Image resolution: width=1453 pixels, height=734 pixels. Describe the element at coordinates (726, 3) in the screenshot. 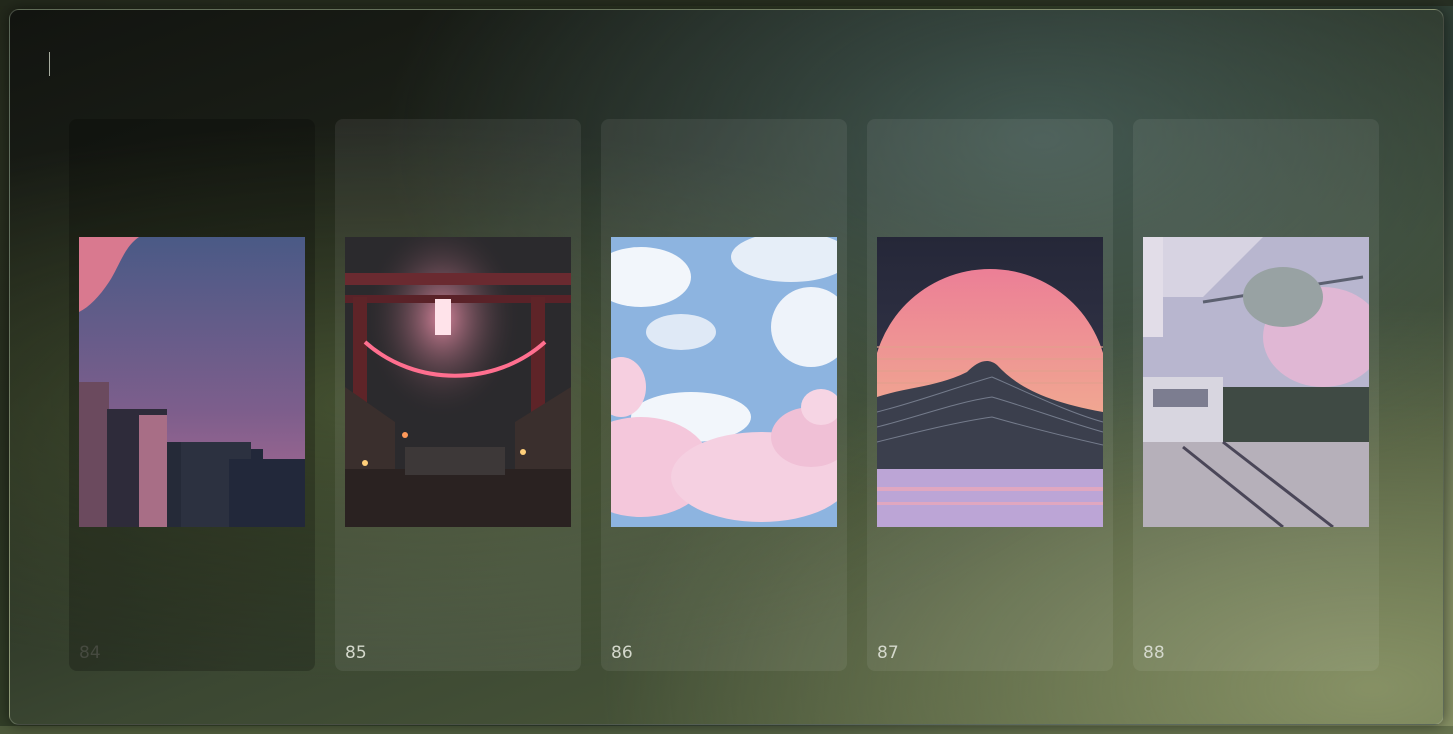

I see `desktop-background` at that location.